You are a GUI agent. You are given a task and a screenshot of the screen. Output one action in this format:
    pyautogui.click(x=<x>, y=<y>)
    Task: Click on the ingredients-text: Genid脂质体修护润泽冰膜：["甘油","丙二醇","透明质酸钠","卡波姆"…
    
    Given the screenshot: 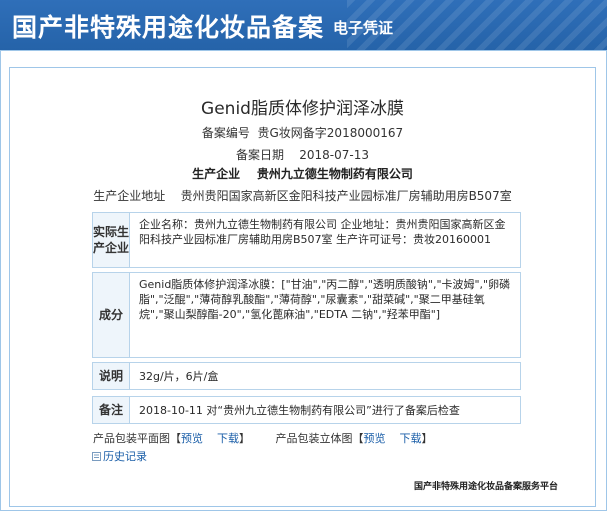 What is the action you would take?
    pyautogui.click(x=325, y=299)
    